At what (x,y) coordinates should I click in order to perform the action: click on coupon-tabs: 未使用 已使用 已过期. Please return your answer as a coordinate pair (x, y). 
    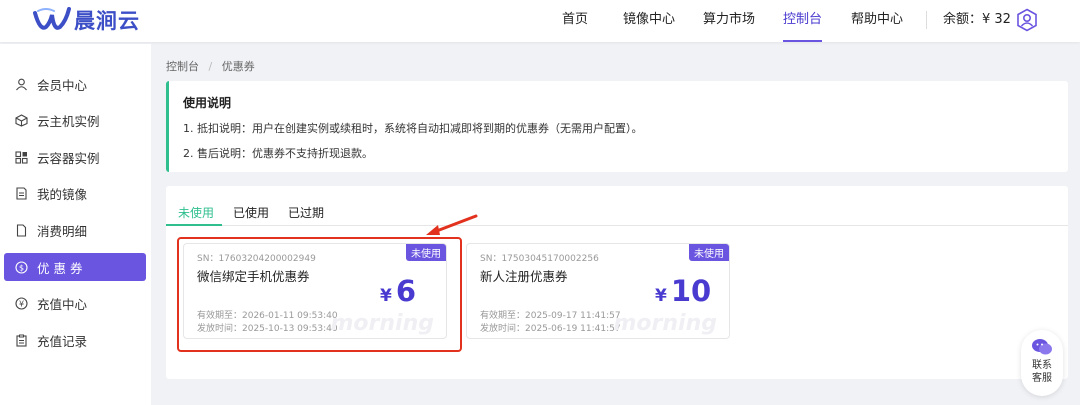
    Looking at the image, I should click on (617, 206).